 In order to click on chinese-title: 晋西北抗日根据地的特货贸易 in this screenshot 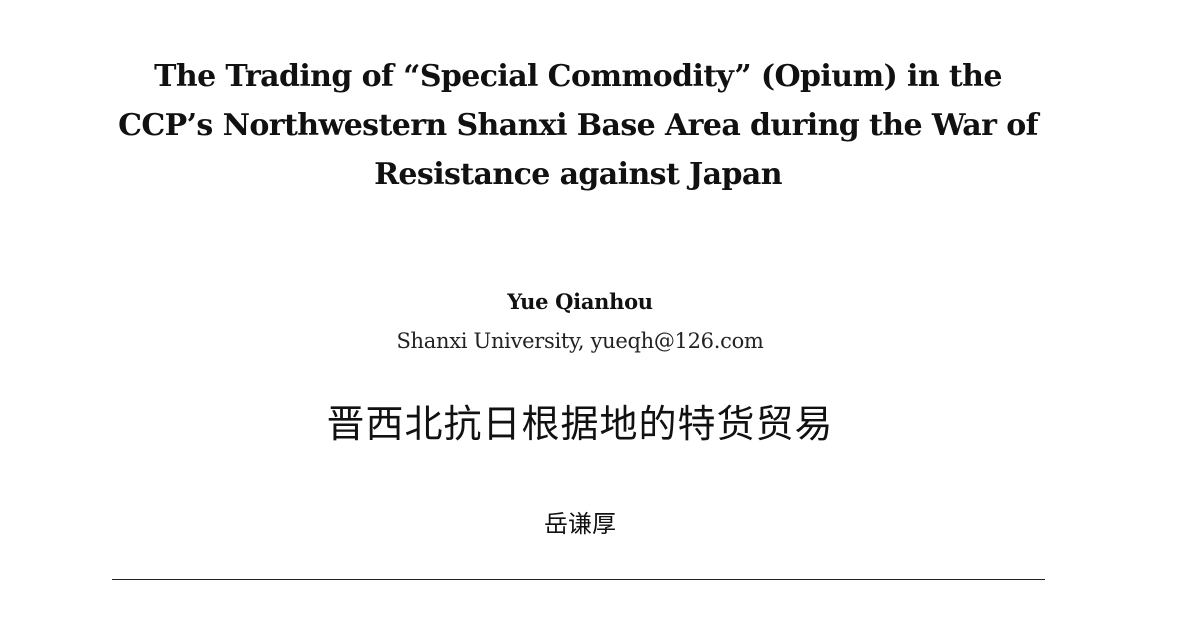, I will do `click(580, 424)`.